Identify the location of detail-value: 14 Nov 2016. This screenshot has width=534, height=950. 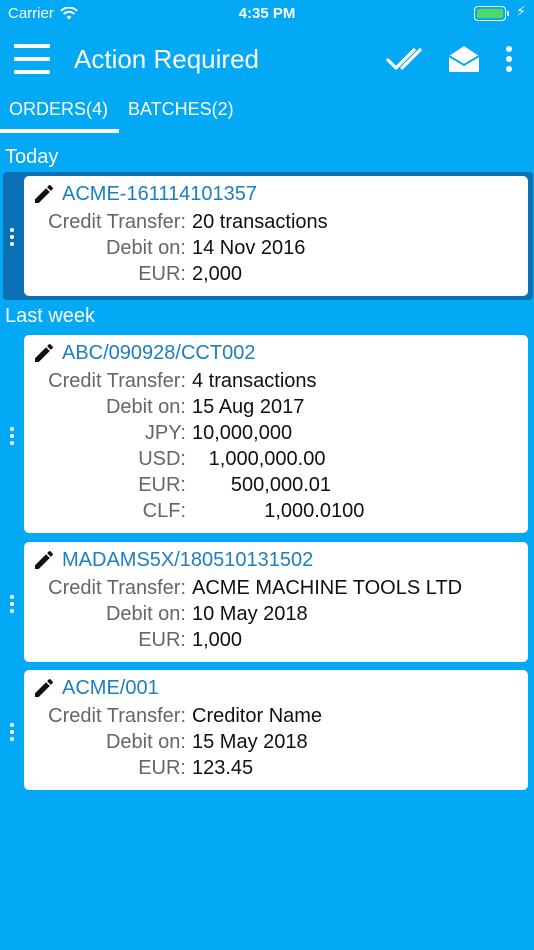
(249, 248).